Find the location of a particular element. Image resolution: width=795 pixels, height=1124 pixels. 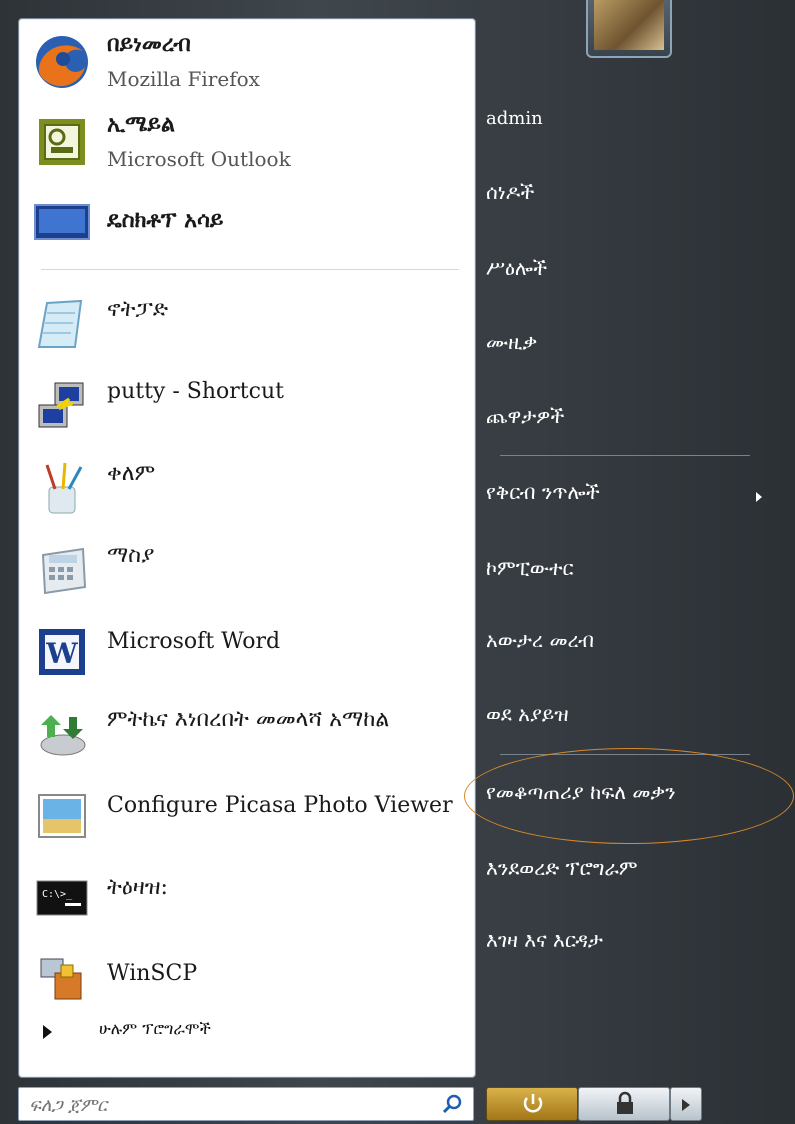

program-title: በይነመረብ is located at coordinates (149, 44).